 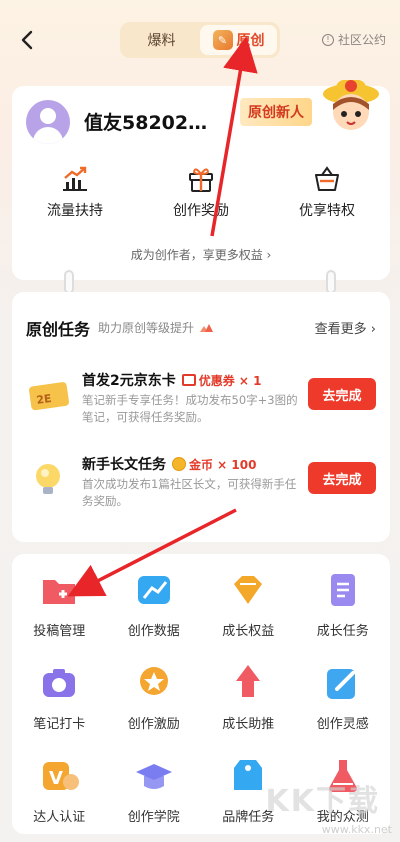 What do you see at coordinates (342, 631) in the screenshot?
I see `tool-label: 成长任务` at bounding box center [342, 631].